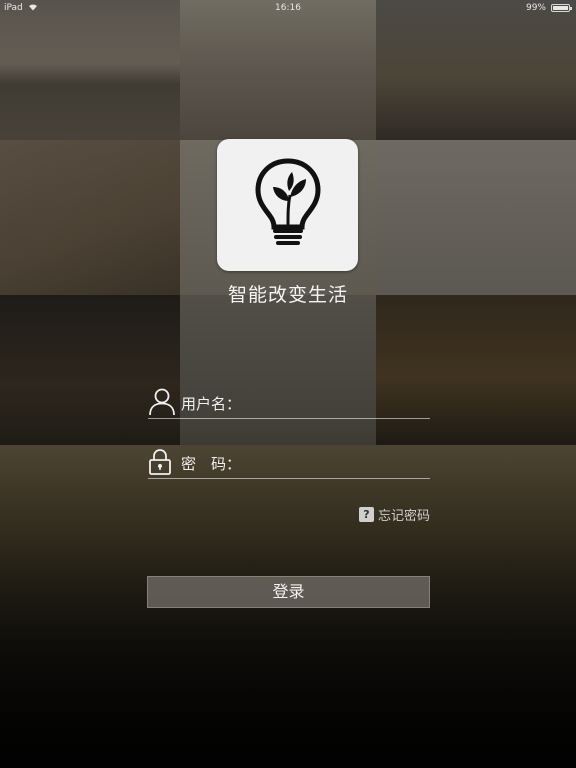  I want to click on battery-percentage: 99%, so click(535, 8).